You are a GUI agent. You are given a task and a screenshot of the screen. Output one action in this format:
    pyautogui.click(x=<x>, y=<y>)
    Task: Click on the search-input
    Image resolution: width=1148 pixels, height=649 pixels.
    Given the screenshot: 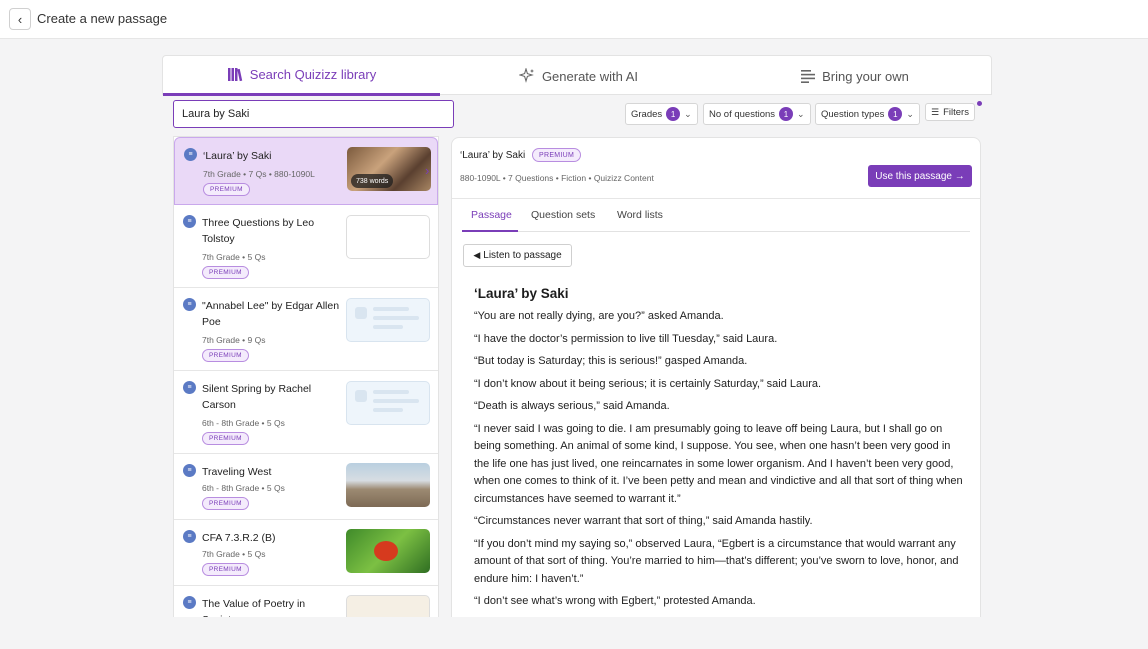 What is the action you would take?
    pyautogui.click(x=313, y=114)
    